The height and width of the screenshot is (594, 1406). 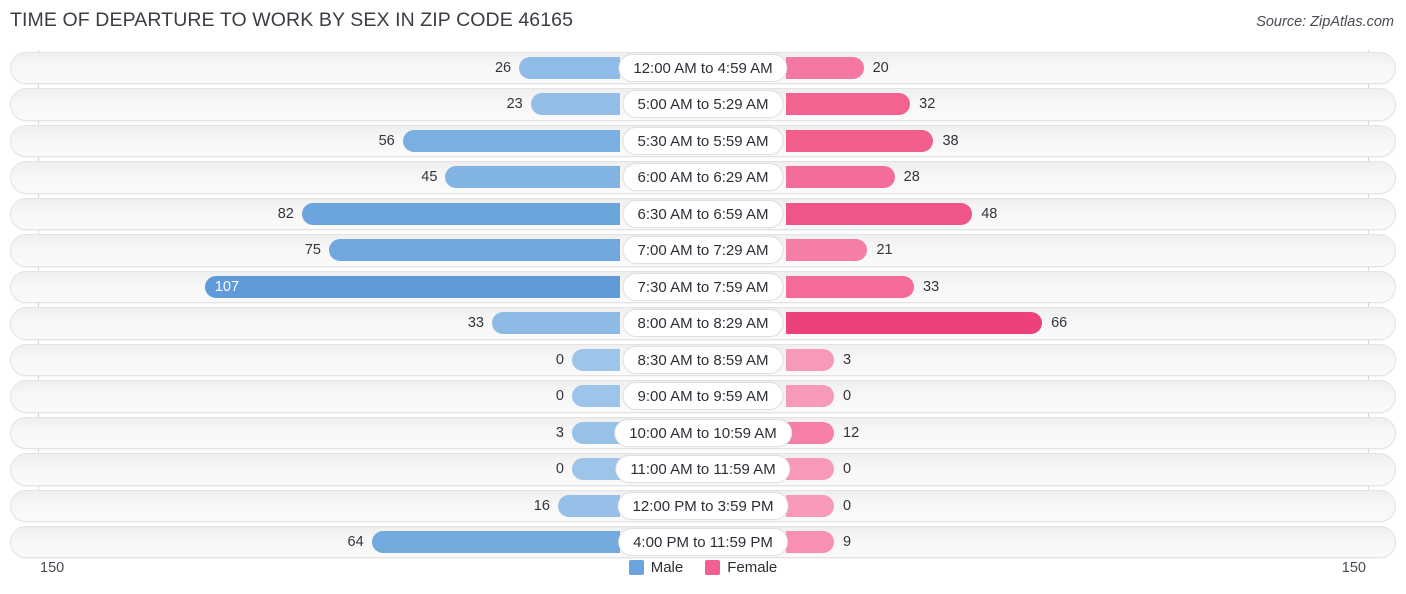 I want to click on legend-item: Male, so click(x=656, y=567).